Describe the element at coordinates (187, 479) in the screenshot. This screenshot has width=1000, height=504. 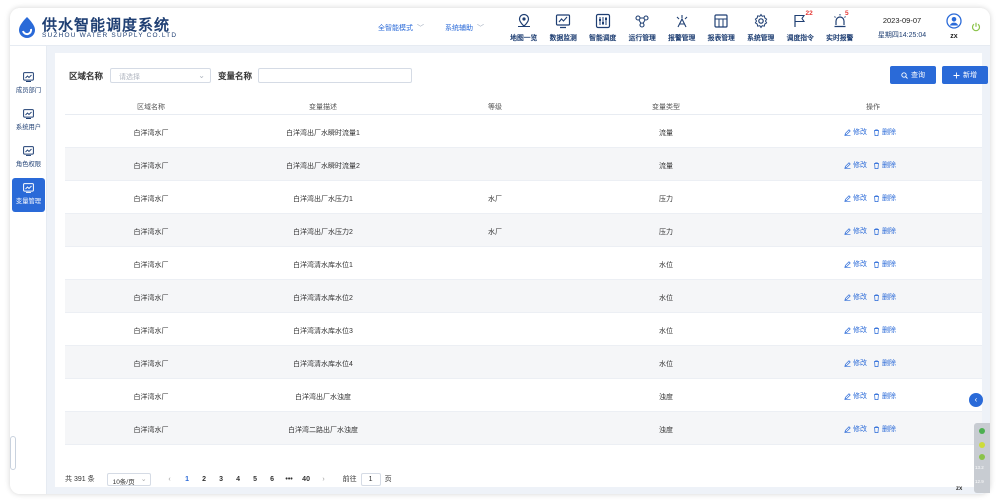
I see `page-number: 1` at that location.